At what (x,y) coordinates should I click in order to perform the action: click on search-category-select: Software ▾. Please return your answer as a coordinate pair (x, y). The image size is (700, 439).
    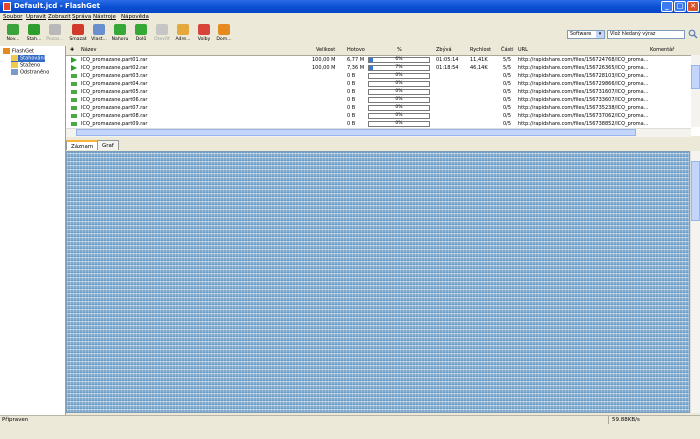
    Looking at the image, I should click on (586, 34).